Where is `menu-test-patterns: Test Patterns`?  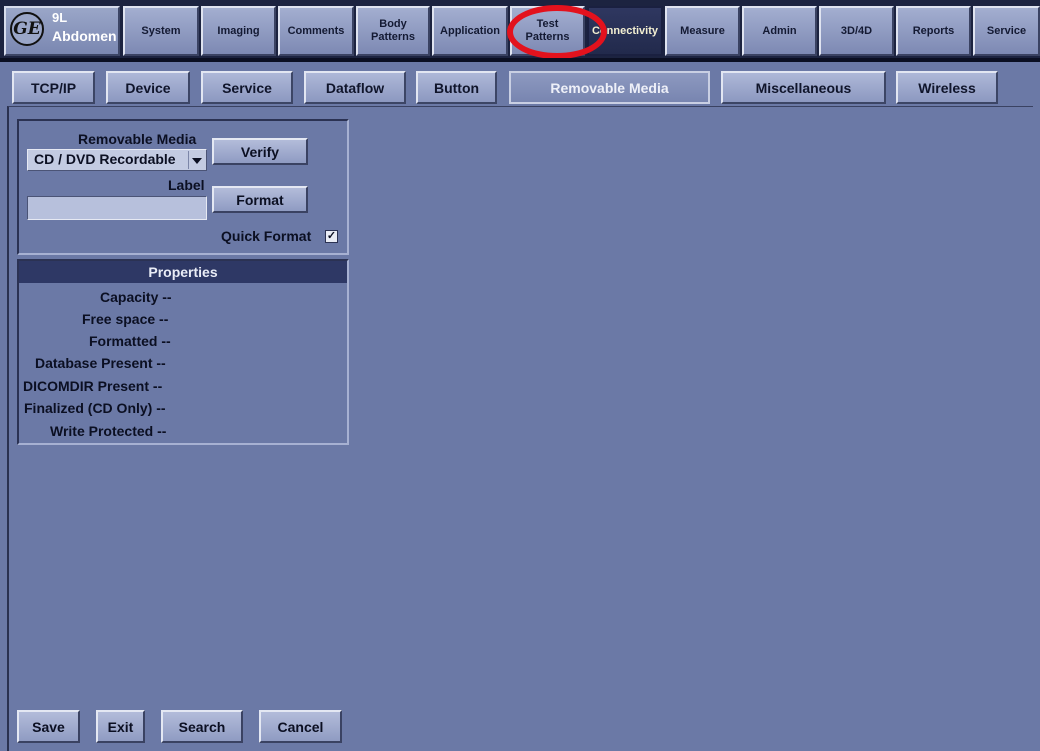 menu-test-patterns: Test Patterns is located at coordinates (547, 31).